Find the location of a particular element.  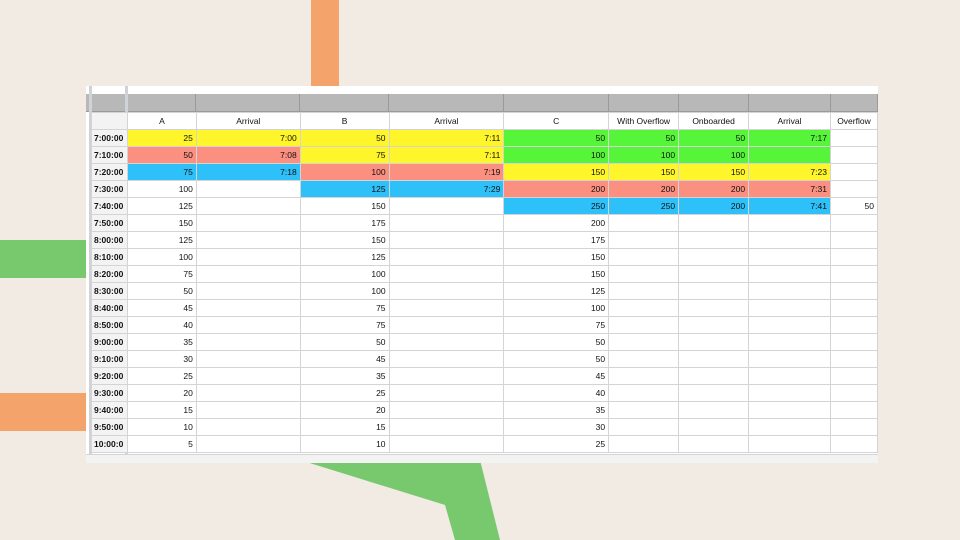

row-header-time: 7:30:00 is located at coordinates (109, 189).